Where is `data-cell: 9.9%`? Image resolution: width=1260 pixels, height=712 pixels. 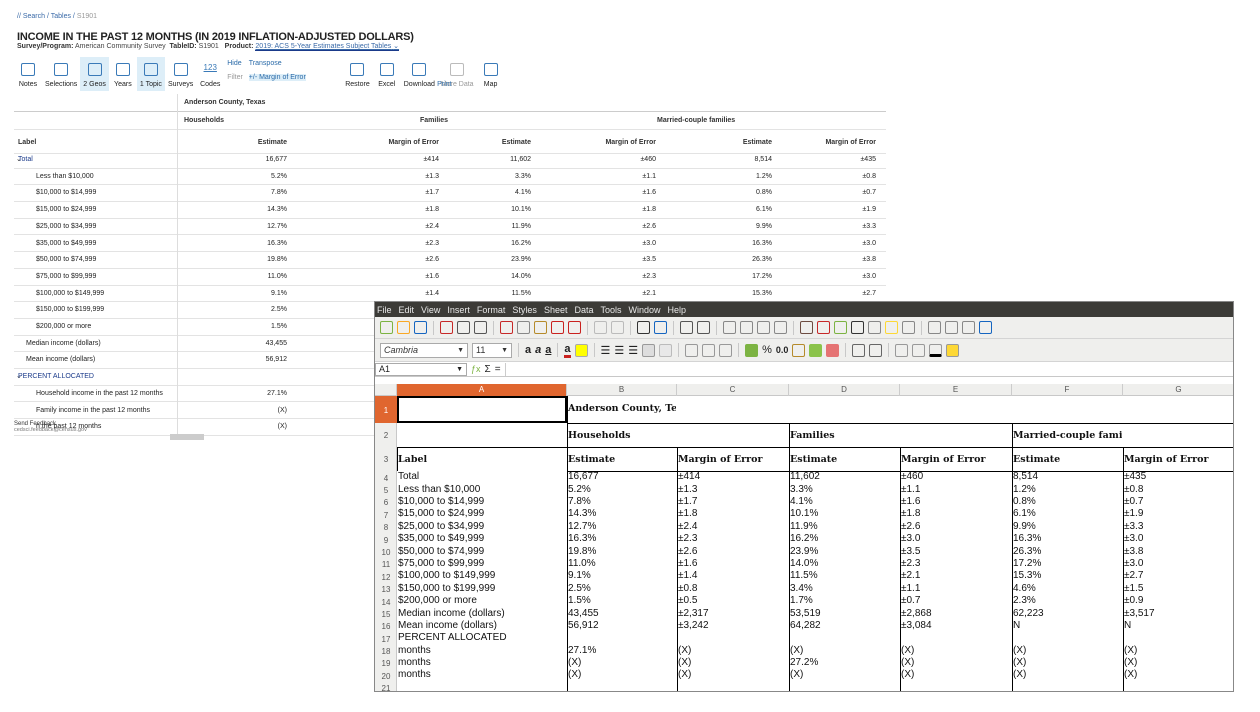
data-cell: 9.9% is located at coordinates (1067, 527).